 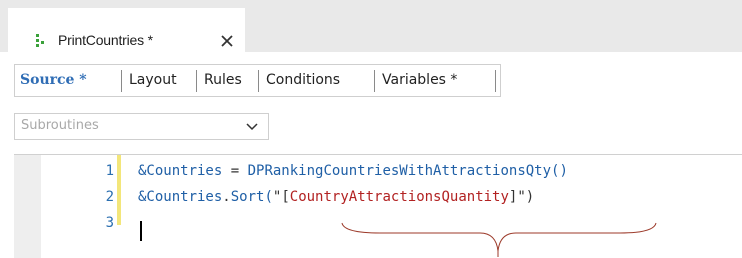 What do you see at coordinates (153, 80) in the screenshot?
I see `tab-layout: Layout` at bounding box center [153, 80].